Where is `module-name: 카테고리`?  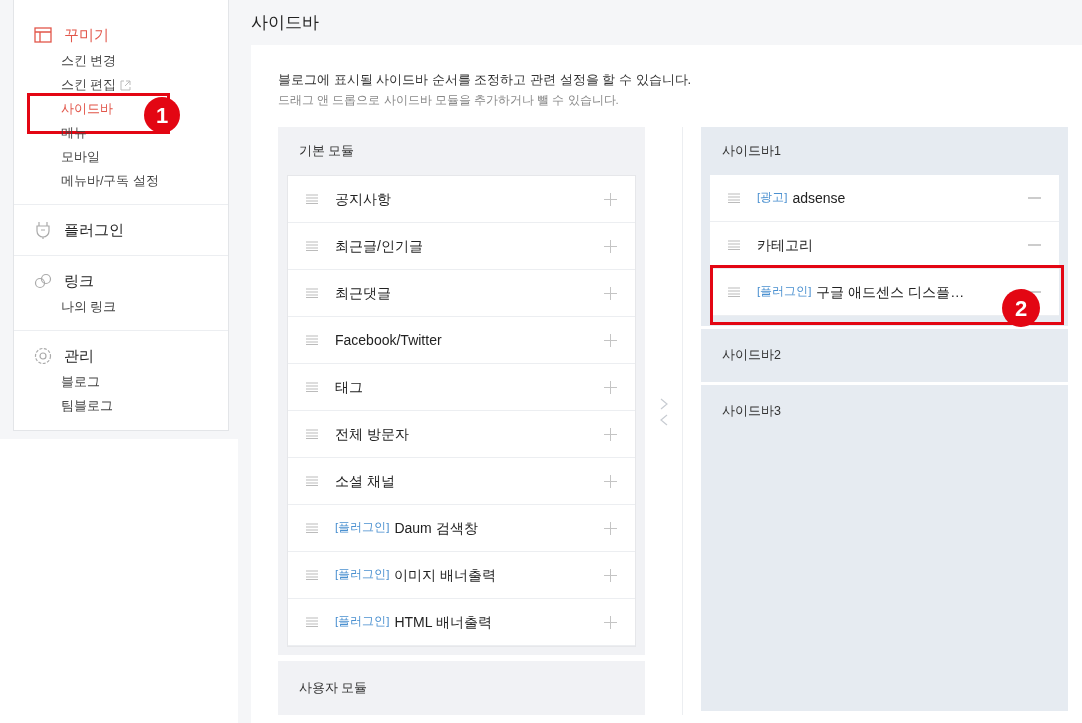
module-name: 카테고리 is located at coordinates (785, 245).